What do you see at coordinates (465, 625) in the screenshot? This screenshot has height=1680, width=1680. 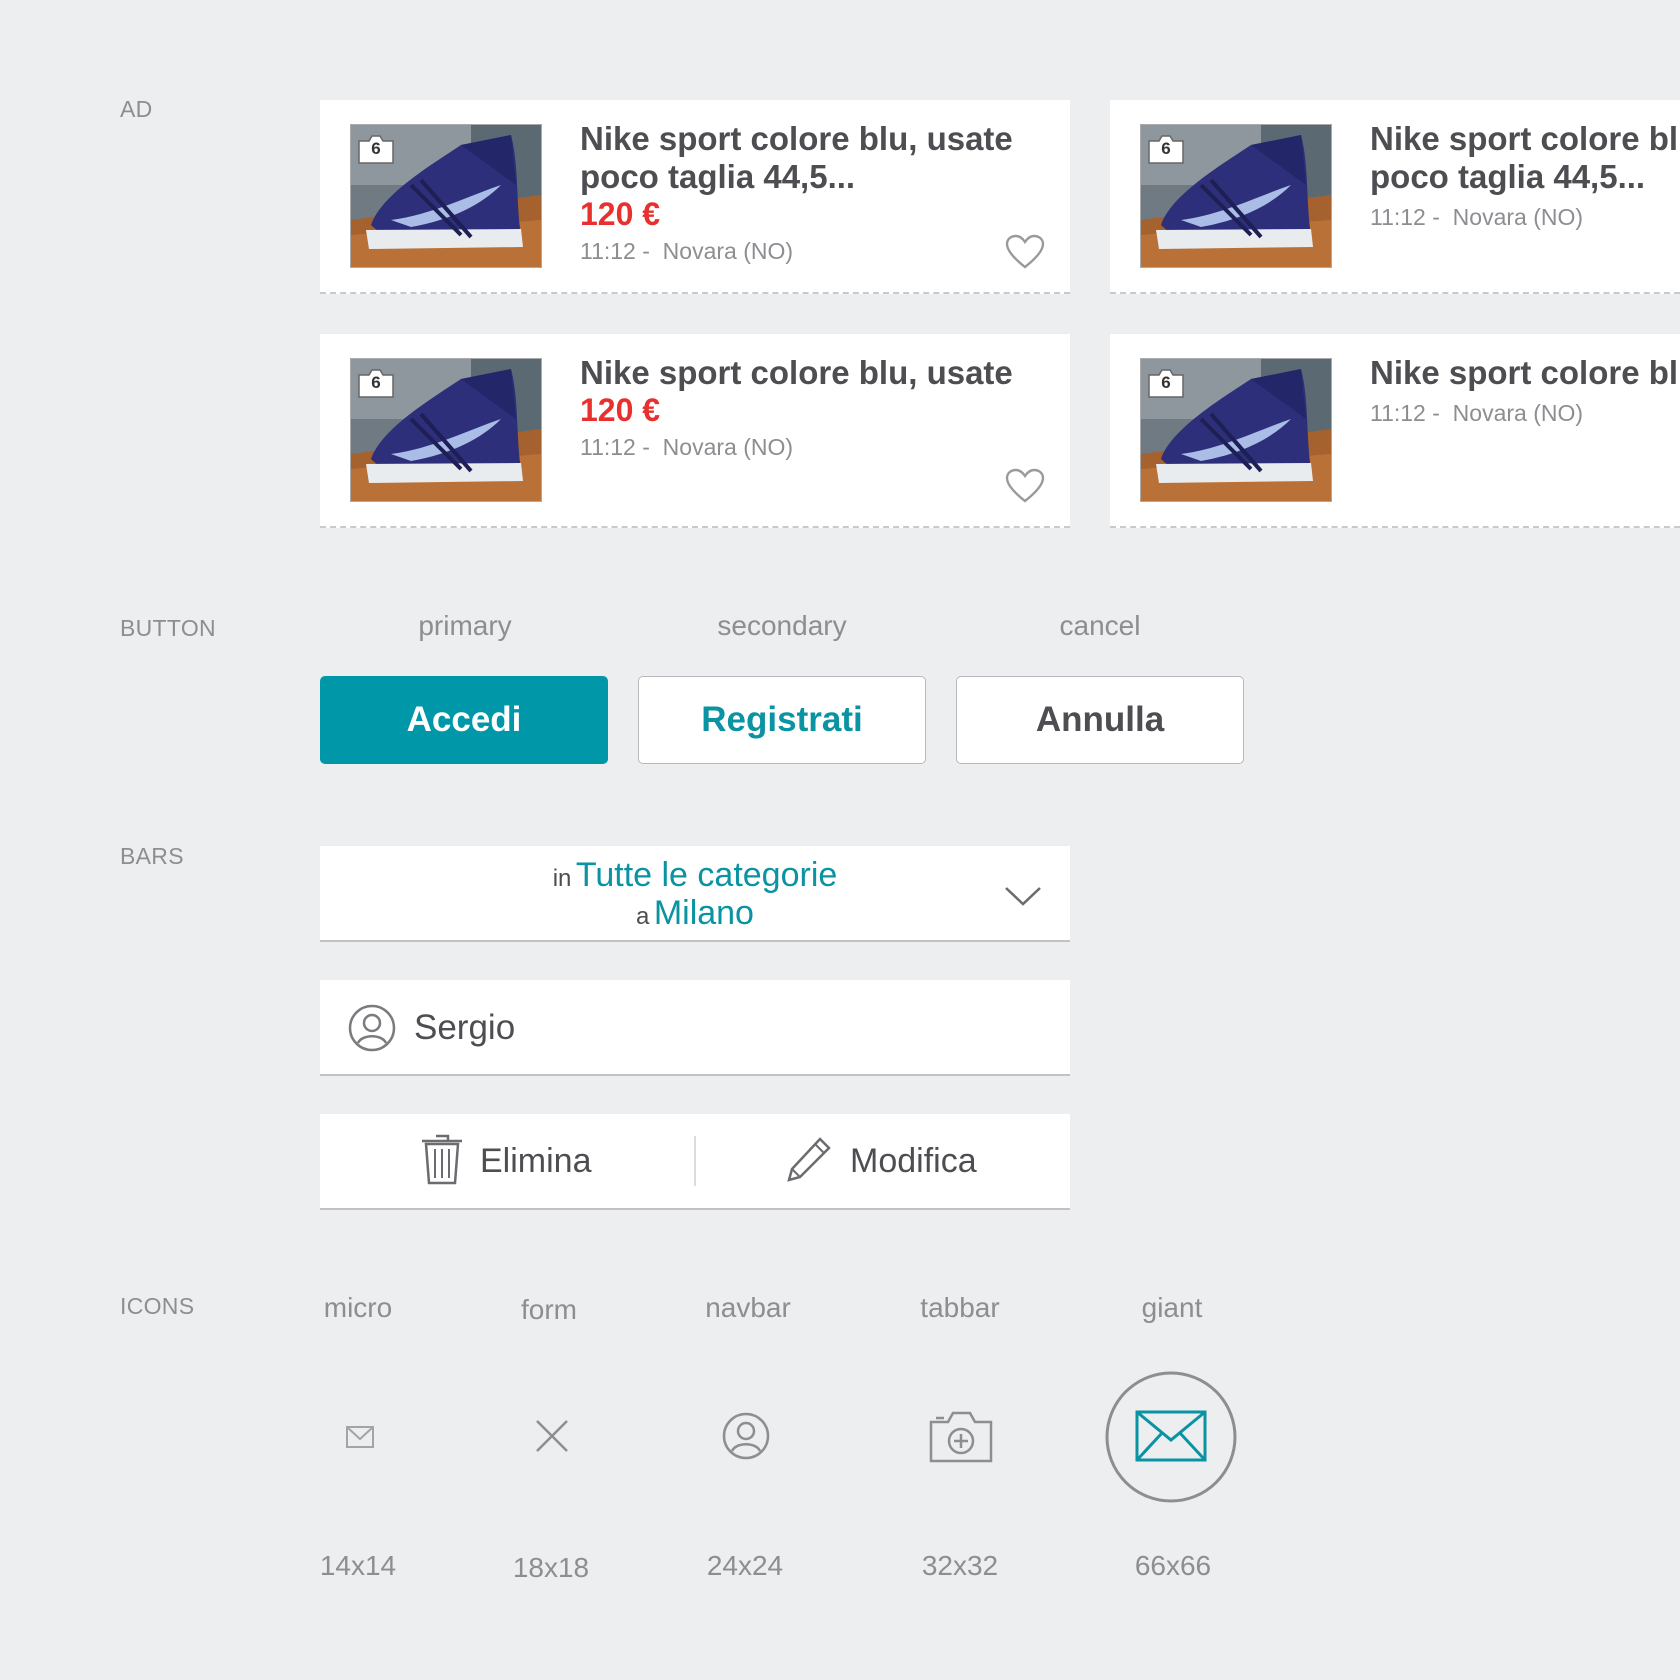 I see `button-caption-primary: primary` at bounding box center [465, 625].